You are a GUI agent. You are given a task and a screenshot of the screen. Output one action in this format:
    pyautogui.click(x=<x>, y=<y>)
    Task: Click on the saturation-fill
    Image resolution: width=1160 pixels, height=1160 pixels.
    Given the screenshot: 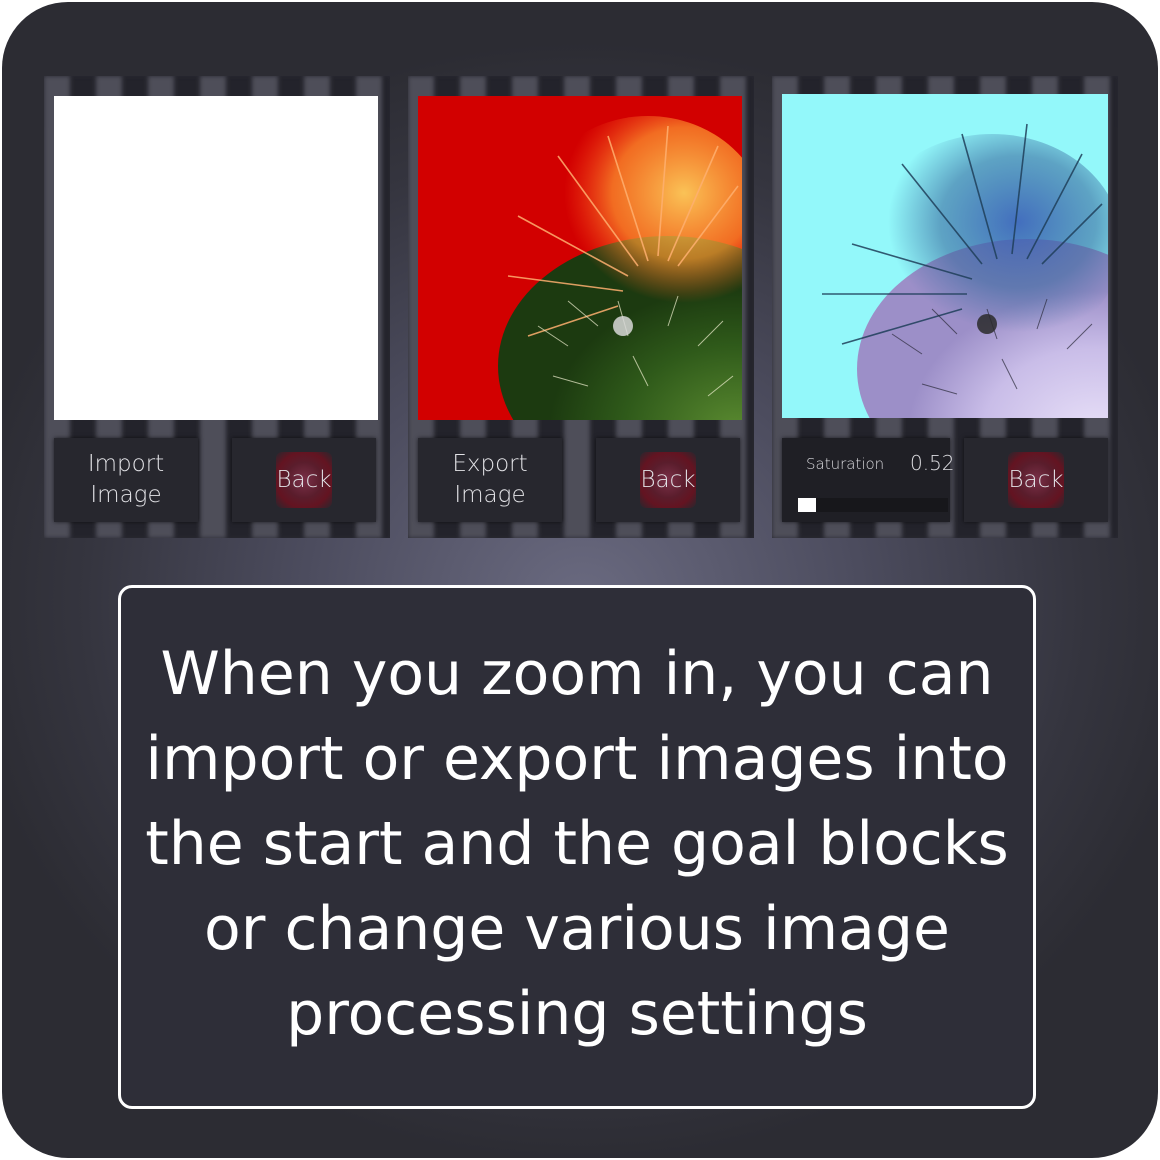 What is the action you would take?
    pyautogui.click(x=807, y=505)
    